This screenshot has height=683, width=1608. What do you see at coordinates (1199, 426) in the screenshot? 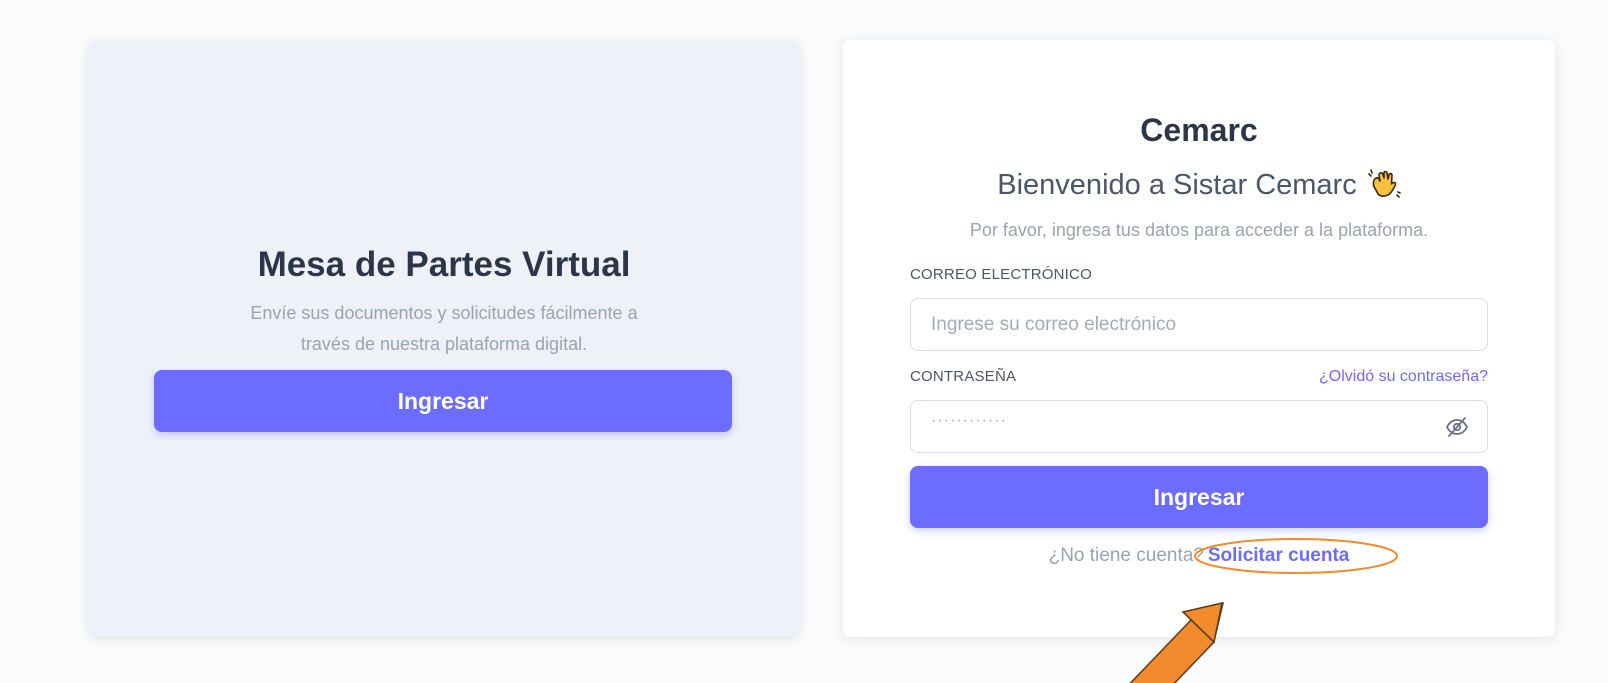
I see `password-field: ············` at bounding box center [1199, 426].